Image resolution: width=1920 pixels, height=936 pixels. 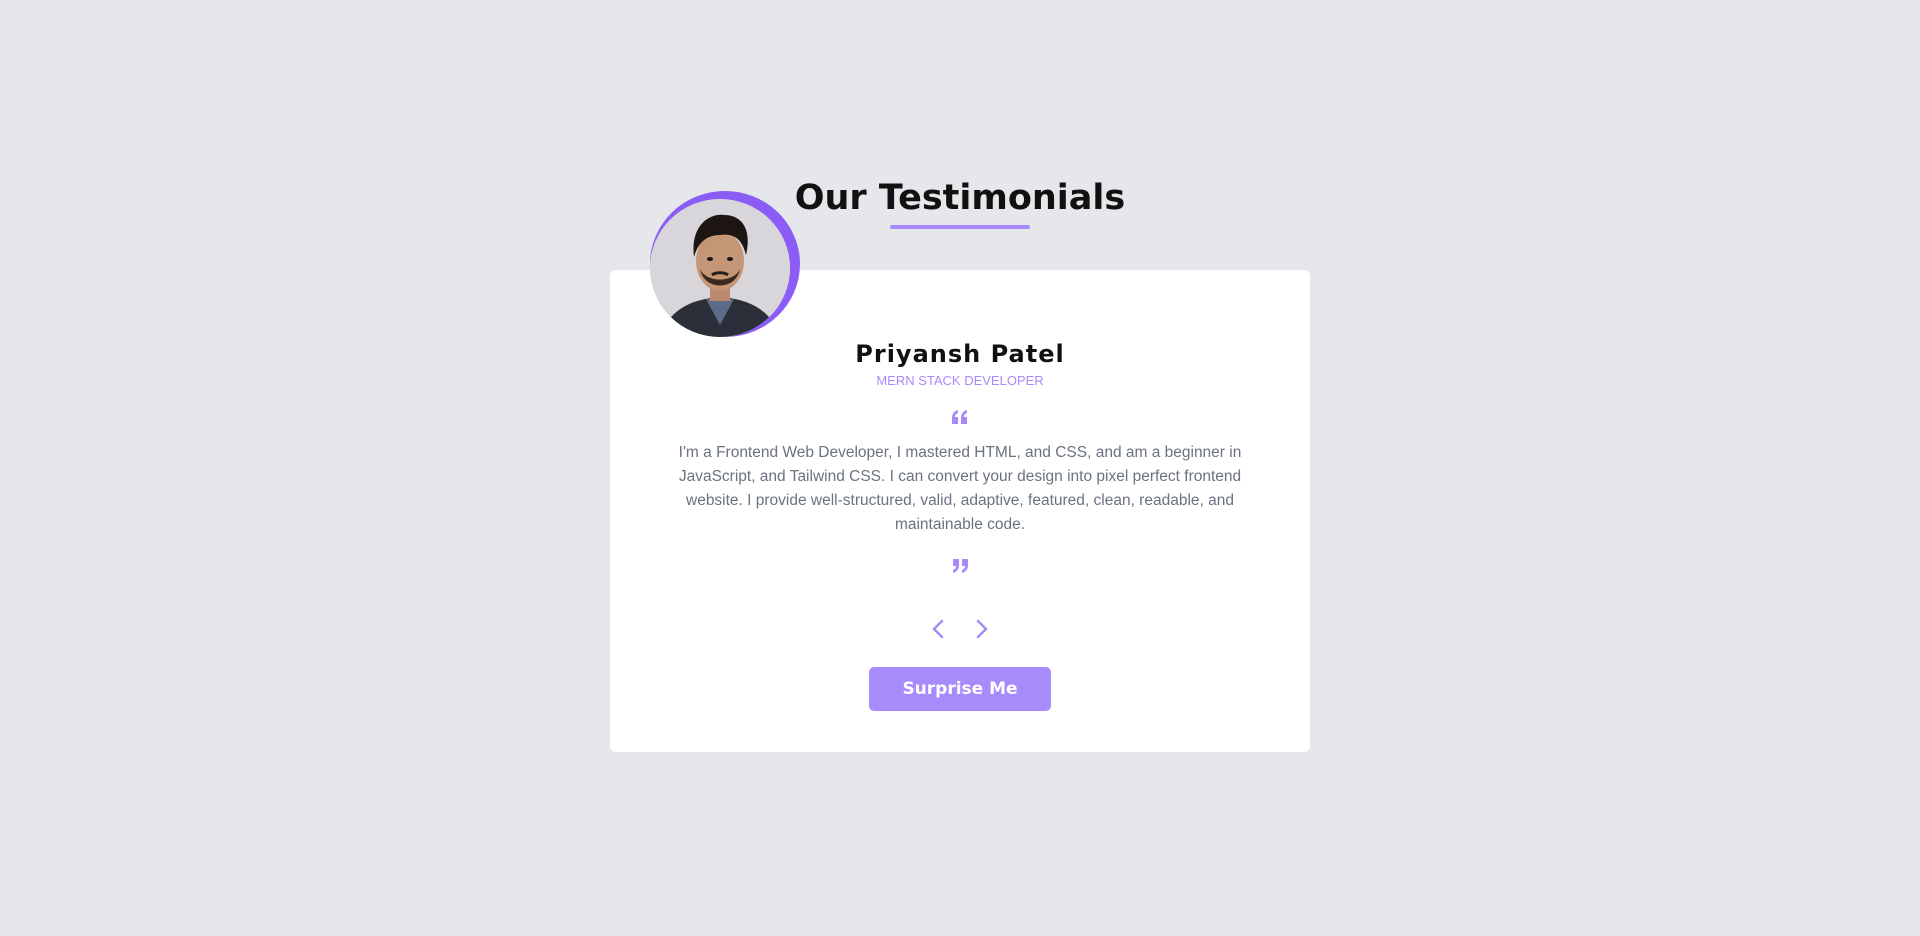 I want to click on testimonial-name: Priyansh Patel, so click(x=960, y=354).